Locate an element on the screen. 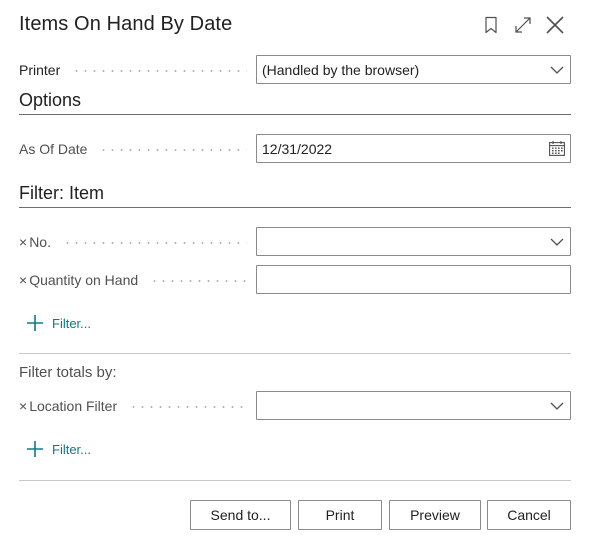 The width and height of the screenshot is (590, 545). calendar-icon is located at coordinates (557, 148).